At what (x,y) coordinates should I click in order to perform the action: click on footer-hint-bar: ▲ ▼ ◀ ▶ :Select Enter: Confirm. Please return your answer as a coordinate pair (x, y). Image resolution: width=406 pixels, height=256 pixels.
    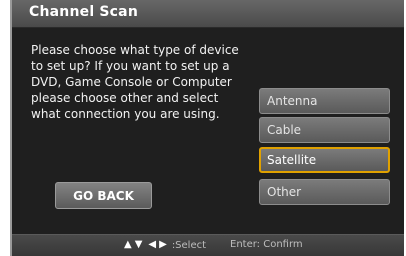
    Looking at the image, I should click on (208, 245).